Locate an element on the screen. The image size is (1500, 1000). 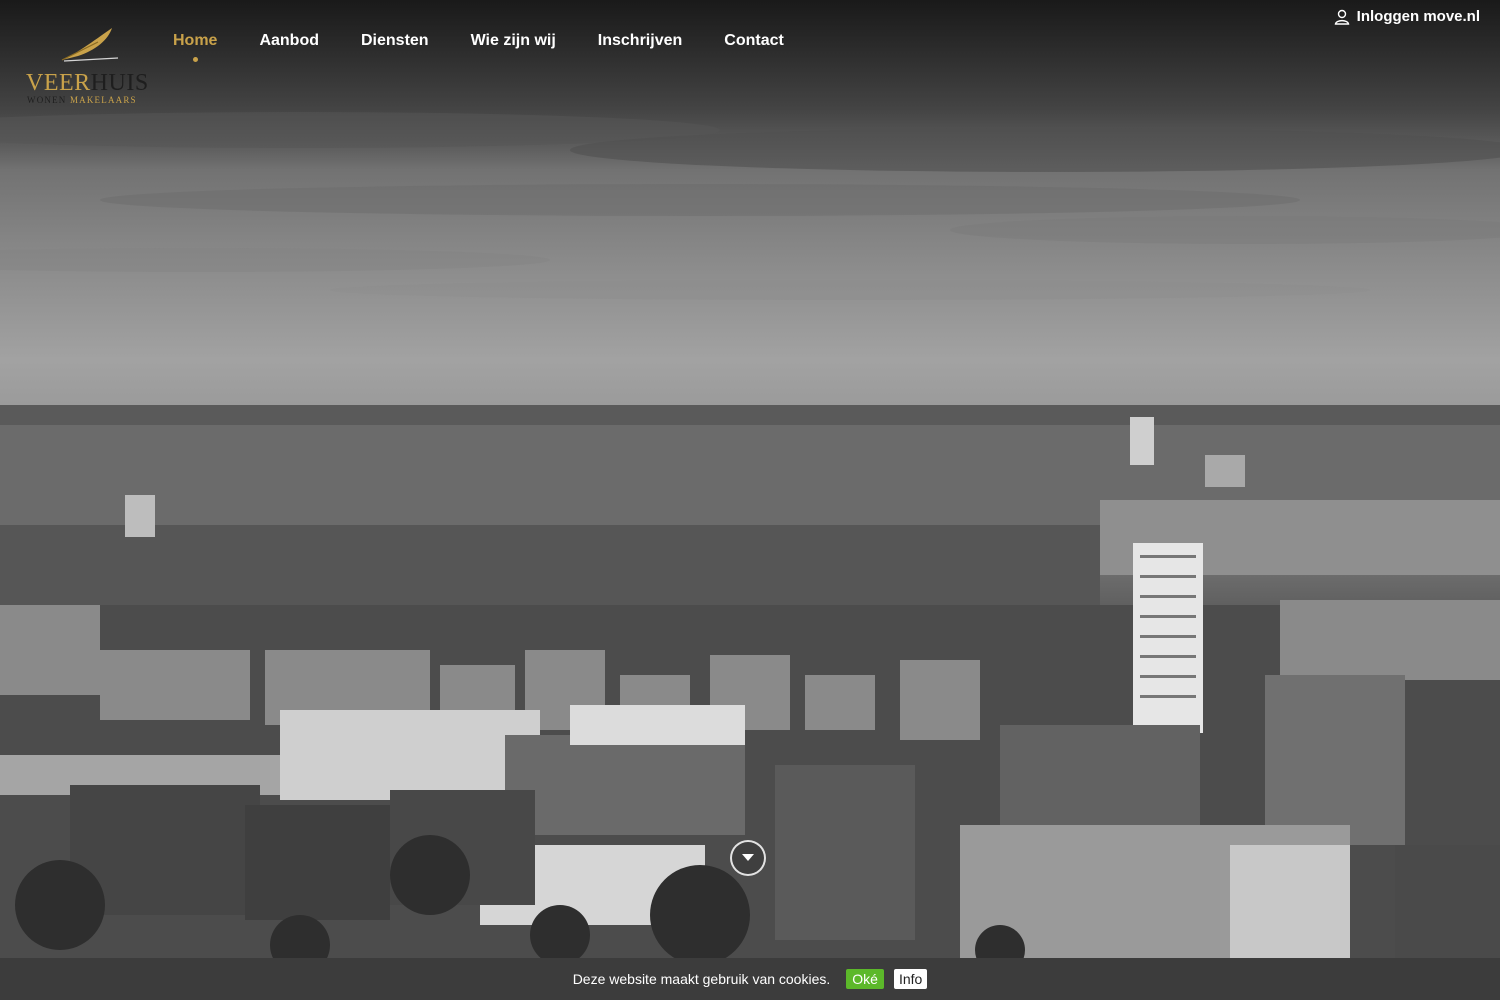
nav-item-contact: Contact is located at coordinates (754, 41).